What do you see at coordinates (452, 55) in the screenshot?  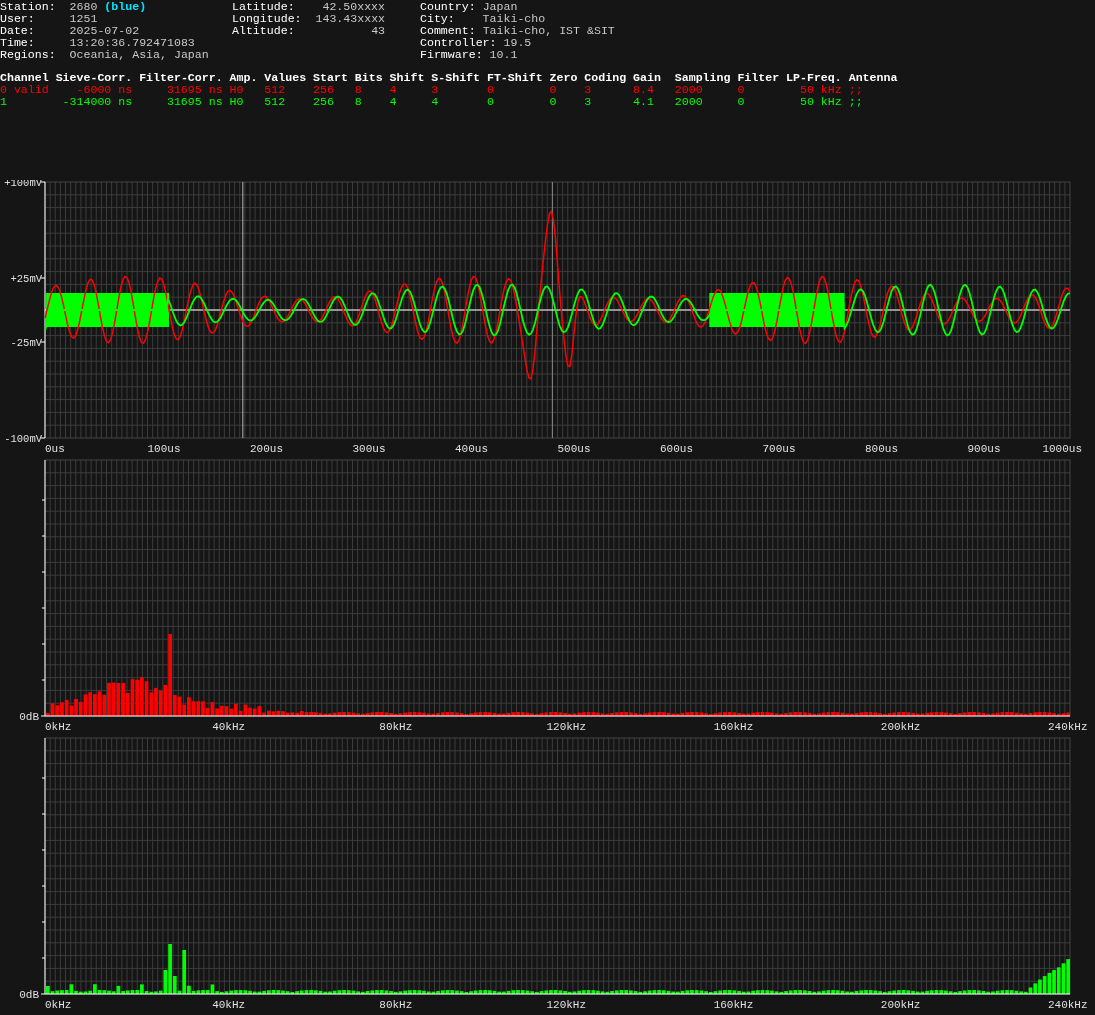 I see `field-label: Firmware:` at bounding box center [452, 55].